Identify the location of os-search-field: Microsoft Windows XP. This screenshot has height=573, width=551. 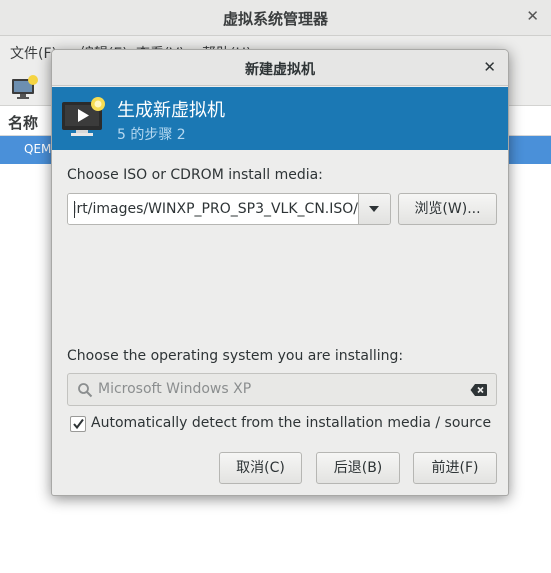
(282, 389).